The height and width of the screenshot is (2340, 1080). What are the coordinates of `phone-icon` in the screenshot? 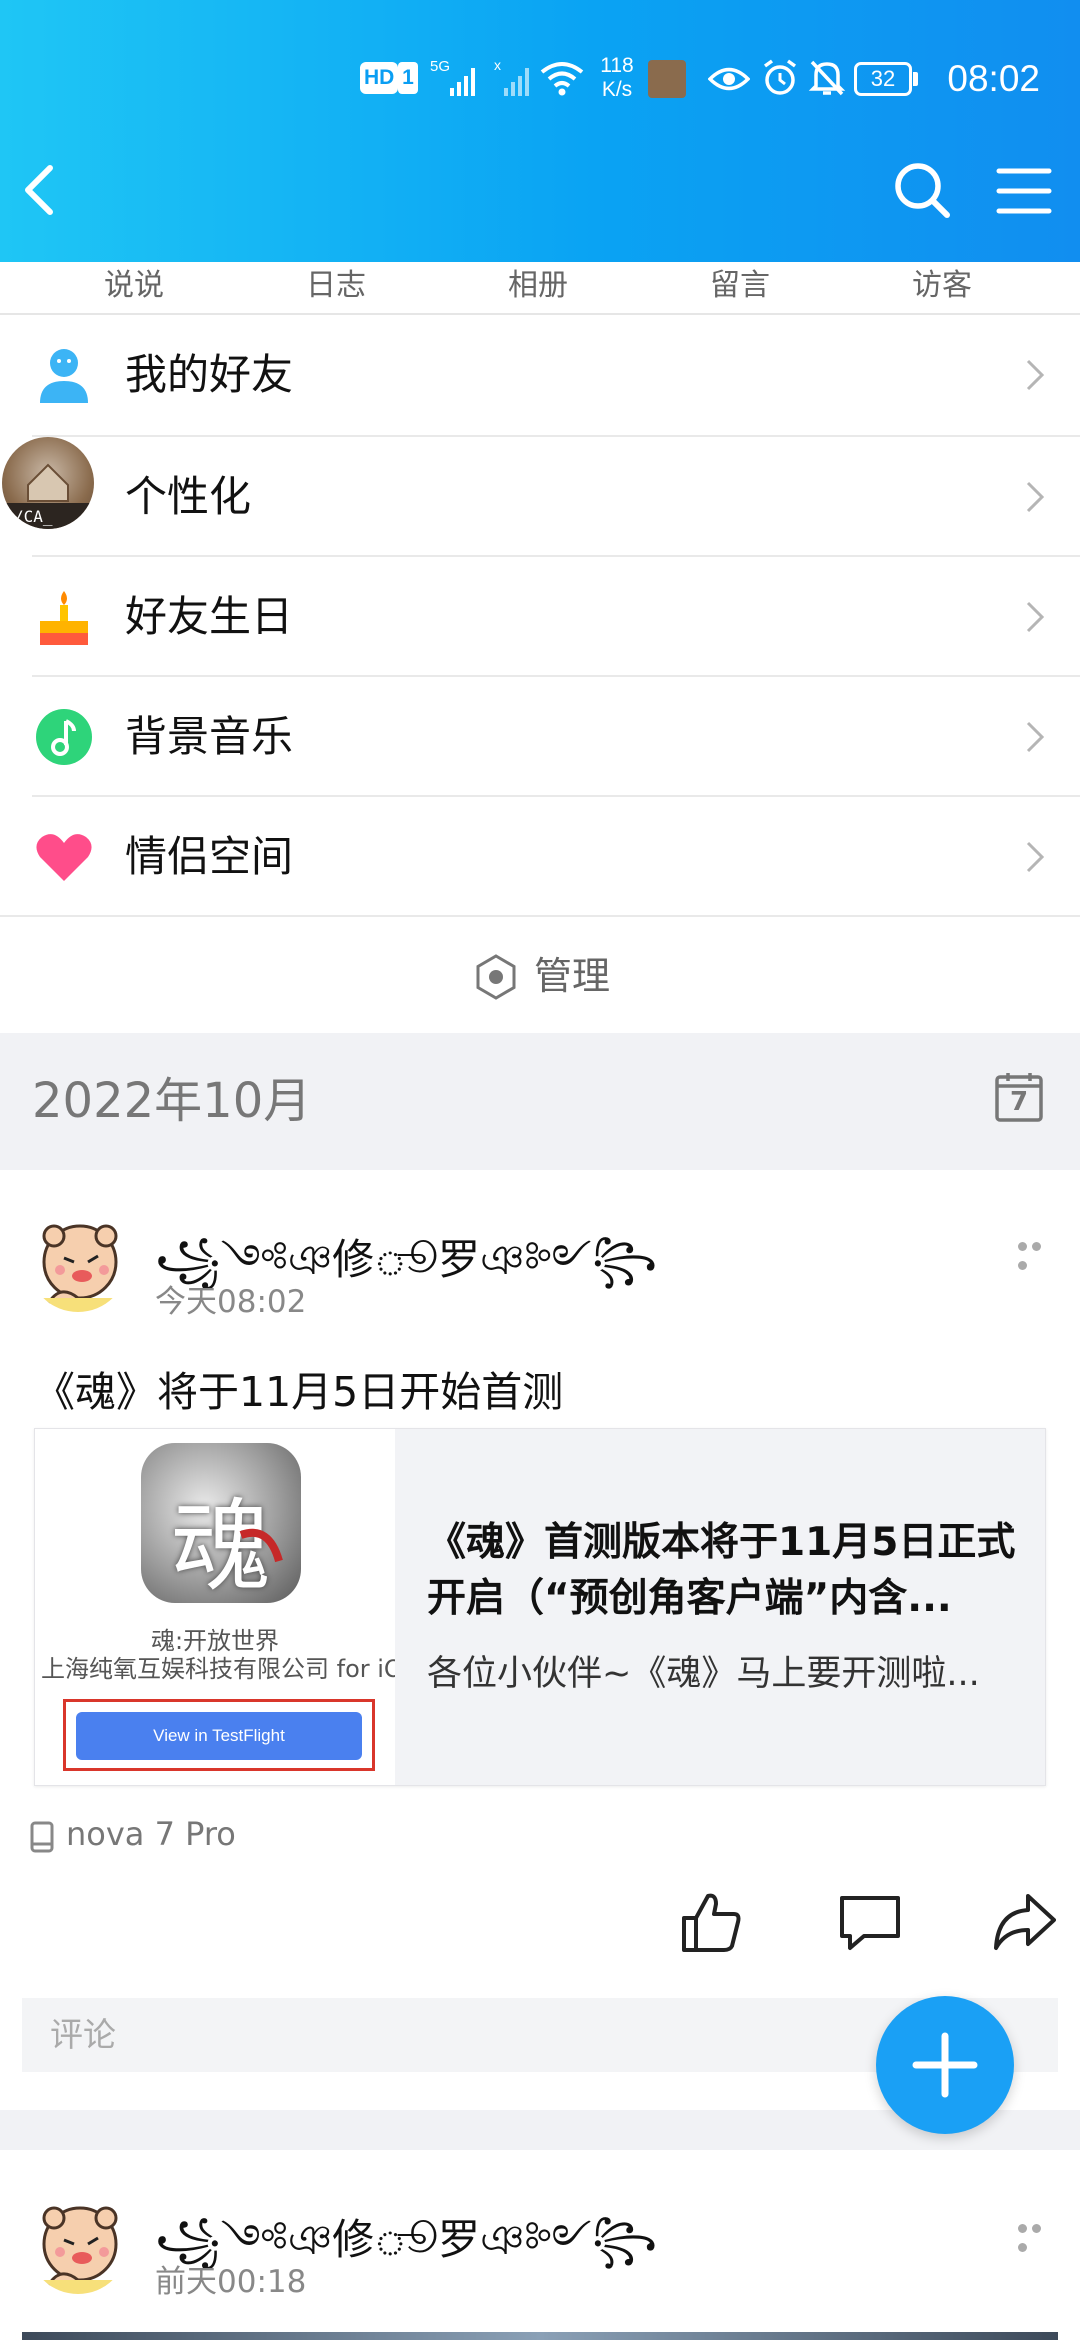 It's located at (42, 1837).